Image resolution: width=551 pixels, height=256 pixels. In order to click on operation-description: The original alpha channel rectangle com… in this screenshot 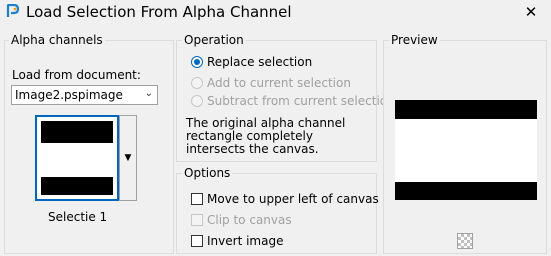, I will do `click(266, 136)`.